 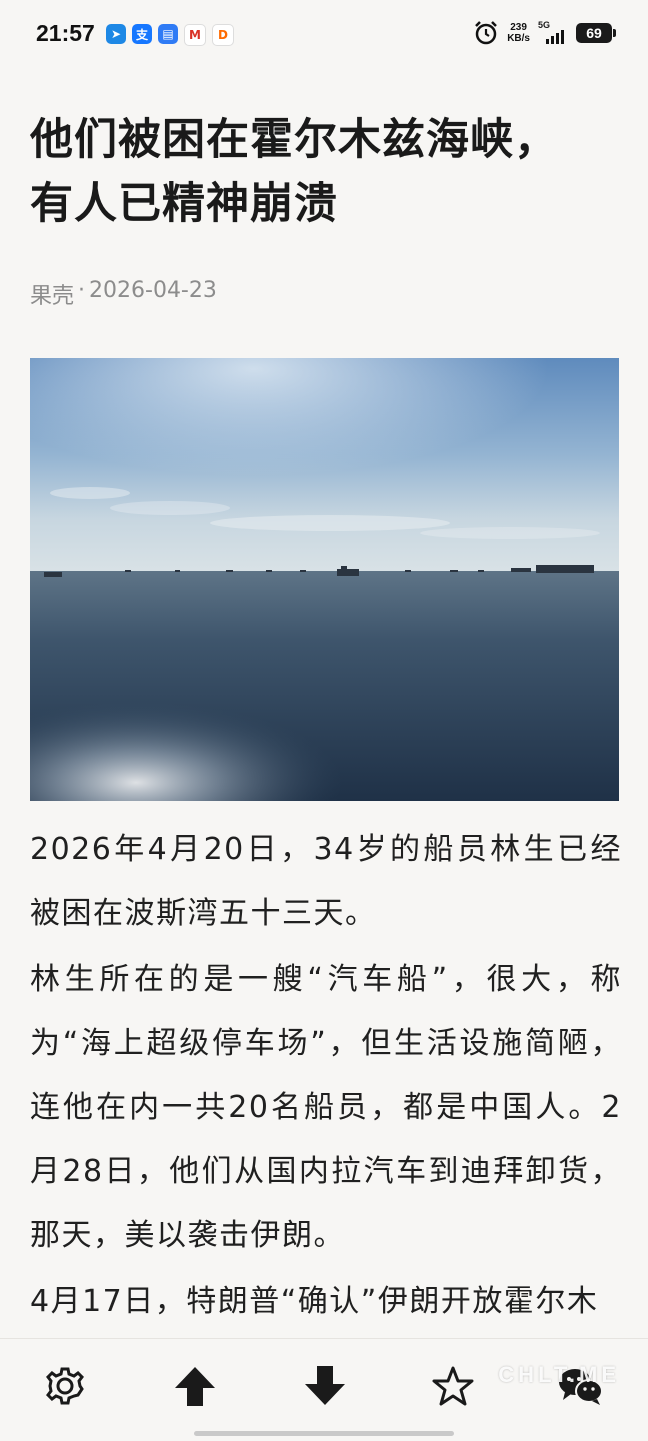 I want to click on status-bar: 21:57 ➤ 支 ▤ M D 239 KB/s 5G 69, so click(x=324, y=35).